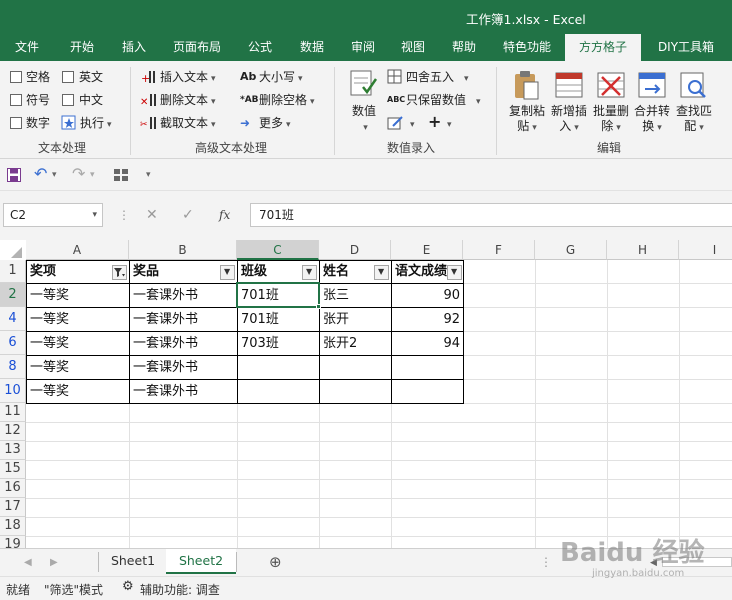  Describe the element at coordinates (53, 215) in the screenshot. I see `name-box: C2 ▾` at that location.